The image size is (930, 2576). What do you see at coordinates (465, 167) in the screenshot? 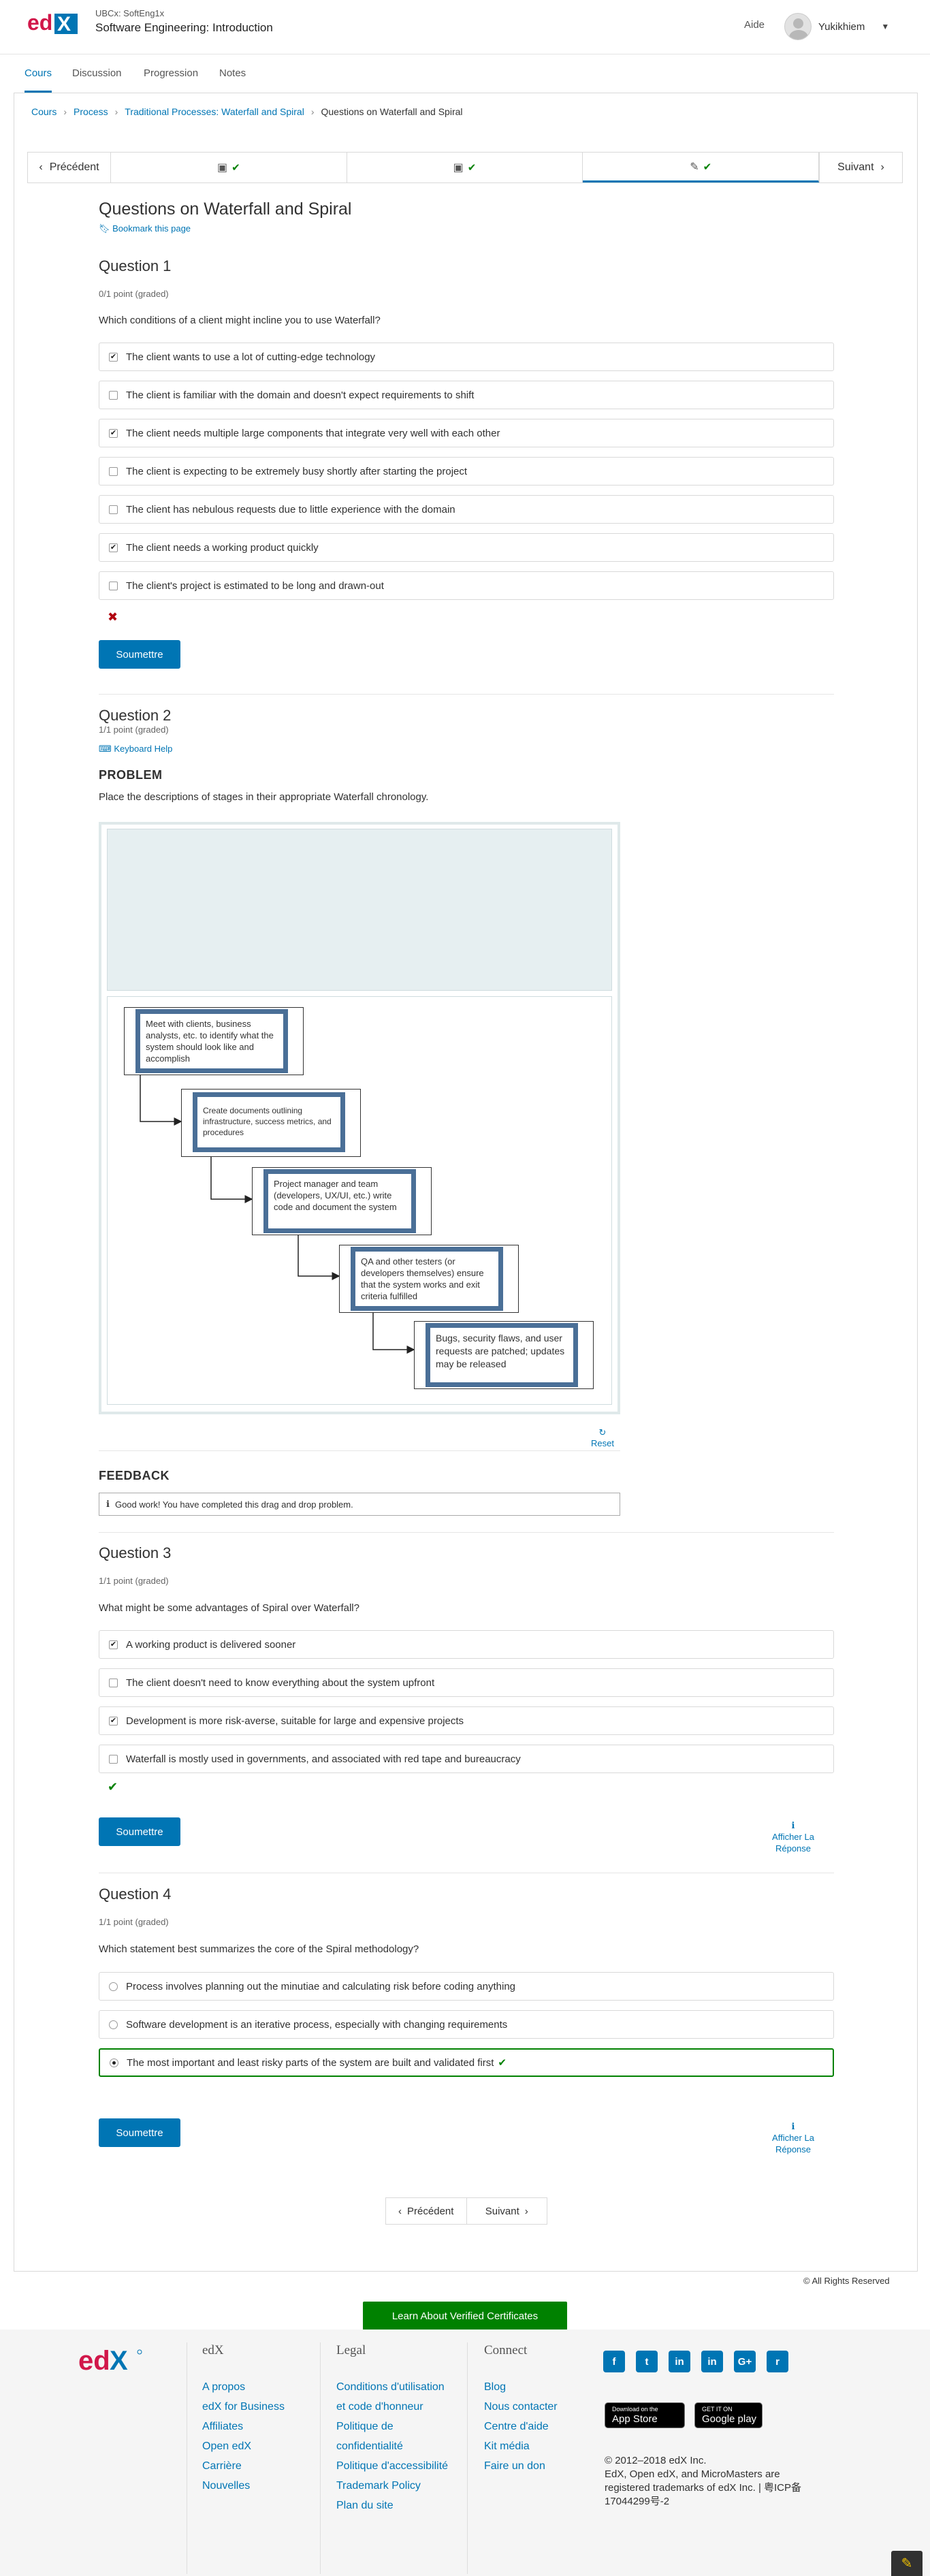
I see `sequence-item-video-2: ▣ ✔` at bounding box center [465, 167].